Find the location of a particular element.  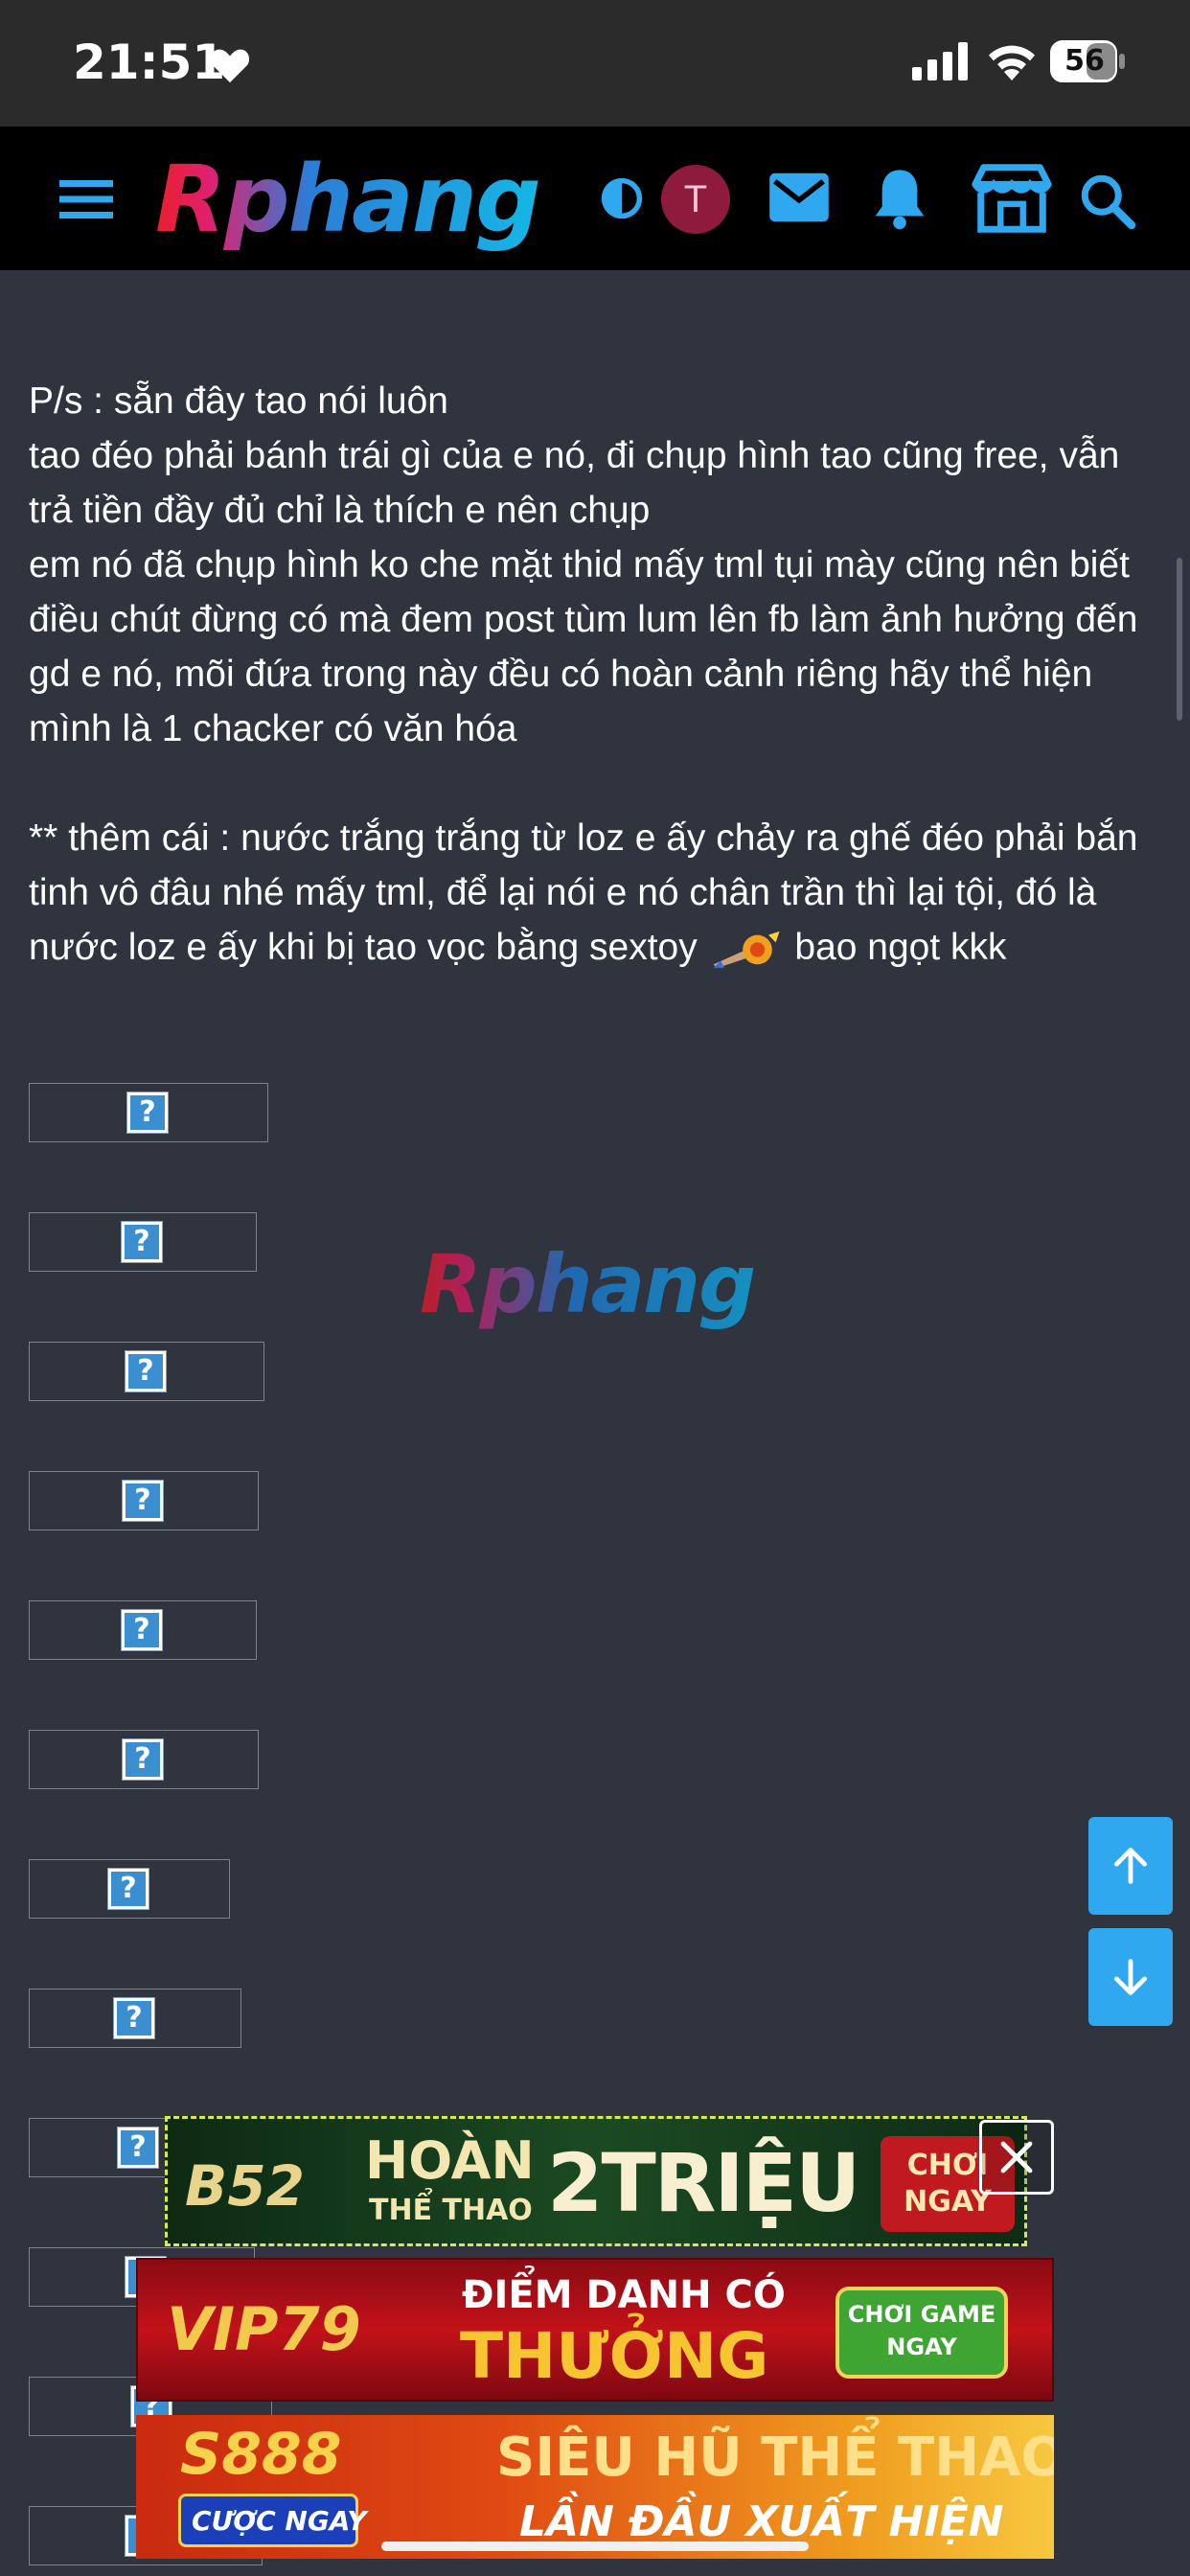

close-ad-button is located at coordinates (1016, 2157).